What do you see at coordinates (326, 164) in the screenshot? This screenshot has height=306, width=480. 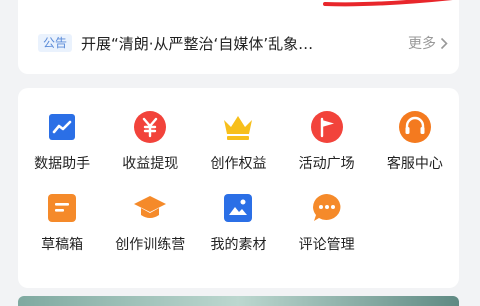 I see `tool-label: 活动广场` at bounding box center [326, 164].